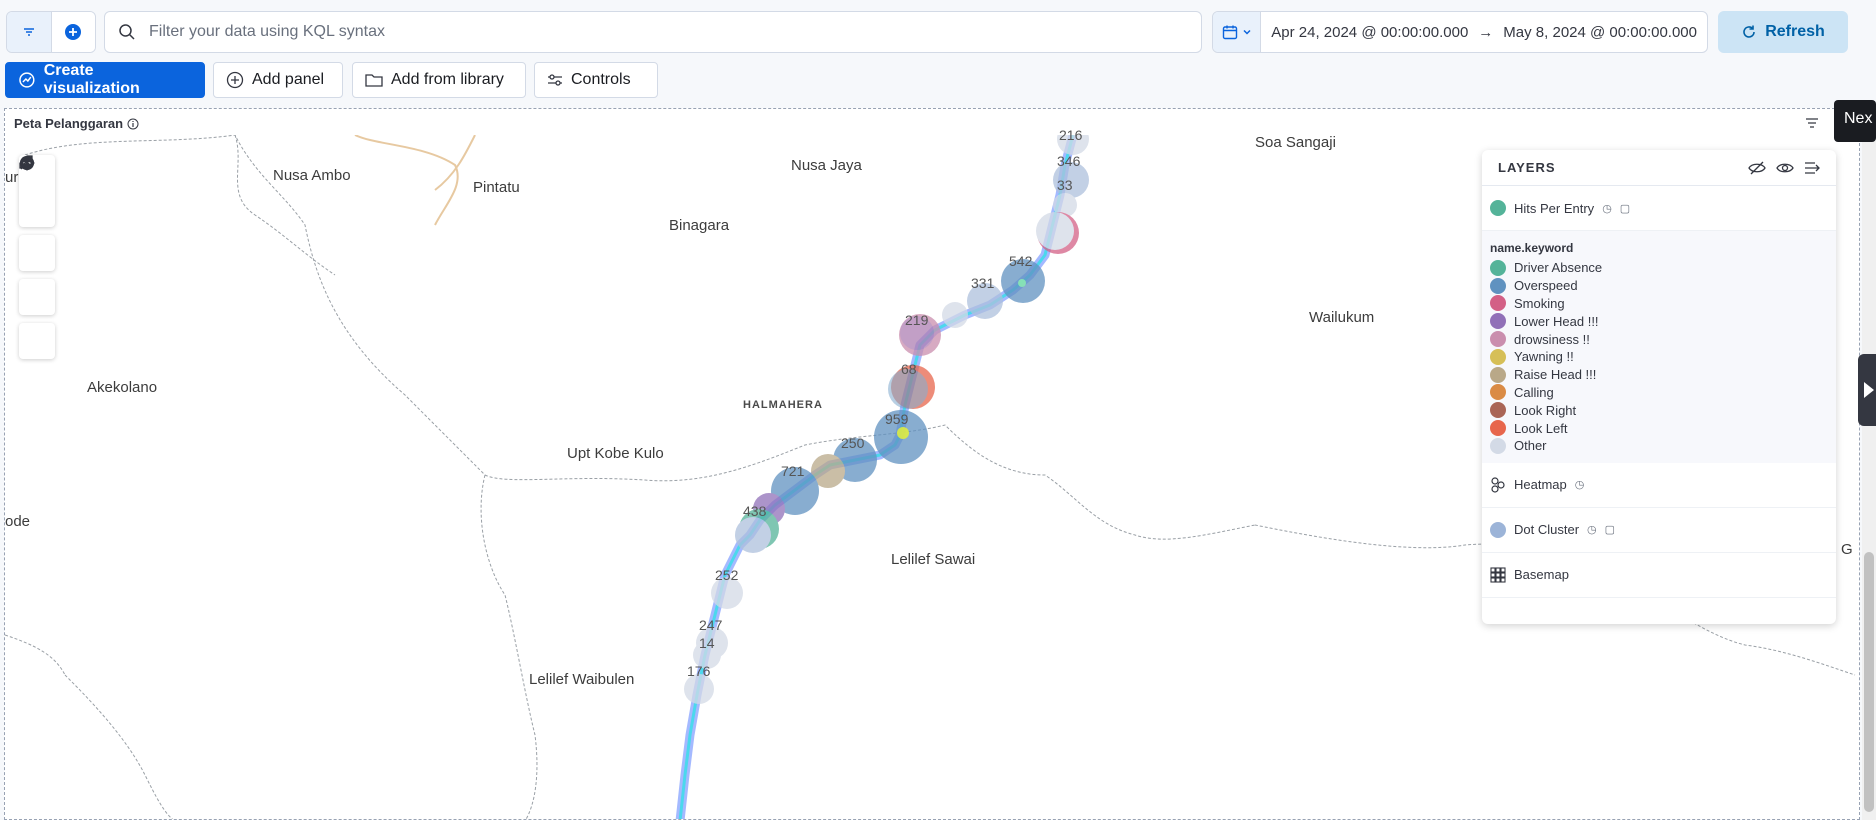 This screenshot has width=1876, height=820. I want to click on date-quick-menu-button, so click(1237, 32).